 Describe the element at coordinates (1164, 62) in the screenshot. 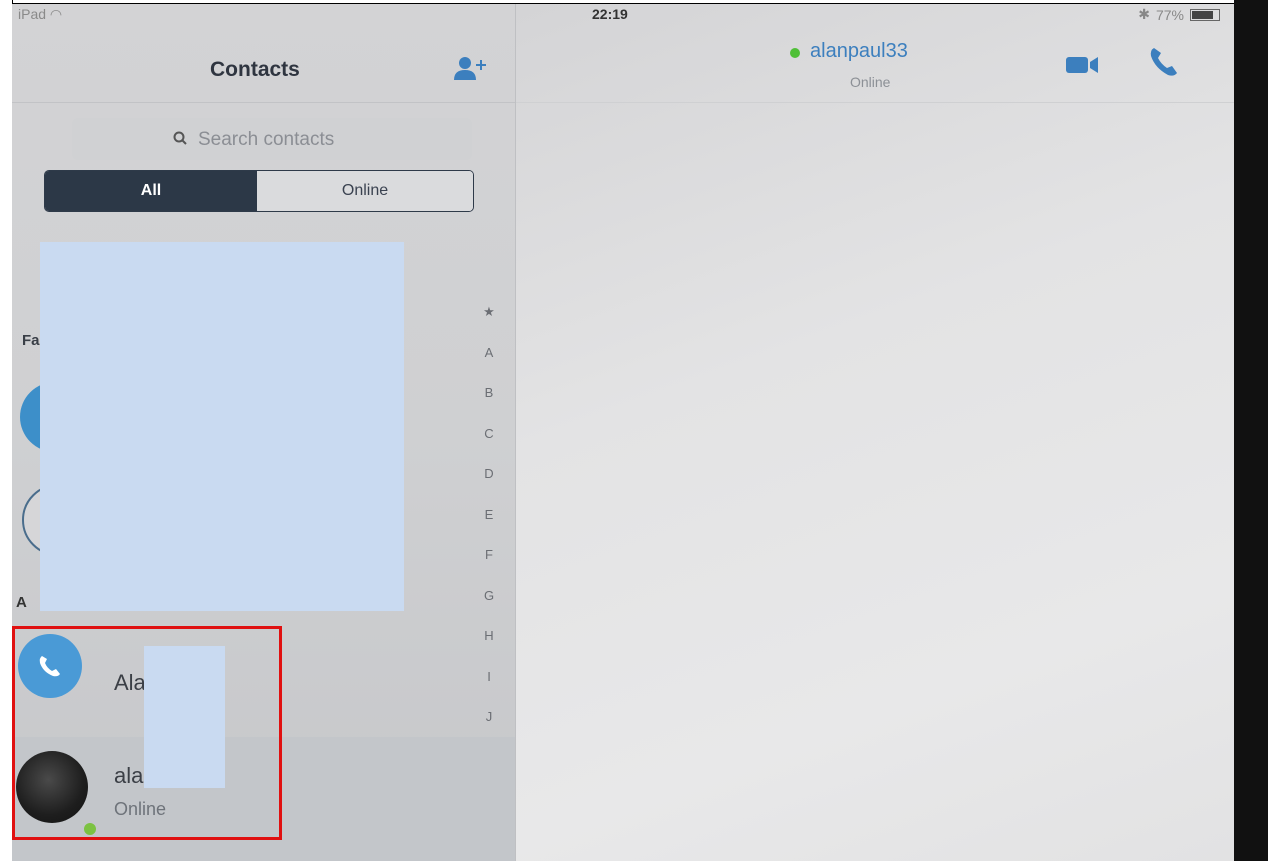

I see `audio-call-icon` at that location.